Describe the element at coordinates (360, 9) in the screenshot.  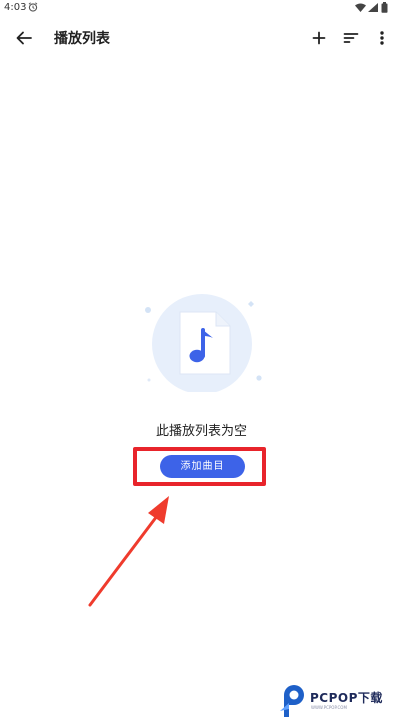
I see `wifi-icon` at that location.